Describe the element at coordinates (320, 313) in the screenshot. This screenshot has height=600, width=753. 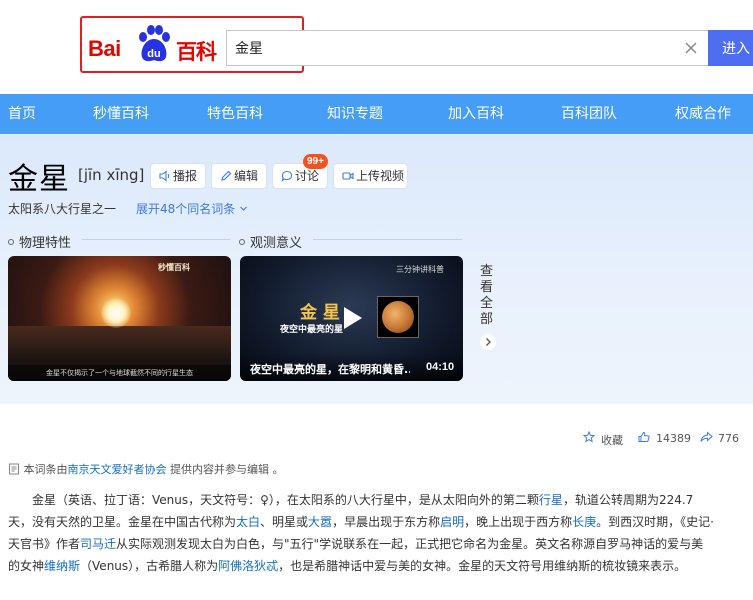
I see `video-overlay-title: 金 星` at that location.